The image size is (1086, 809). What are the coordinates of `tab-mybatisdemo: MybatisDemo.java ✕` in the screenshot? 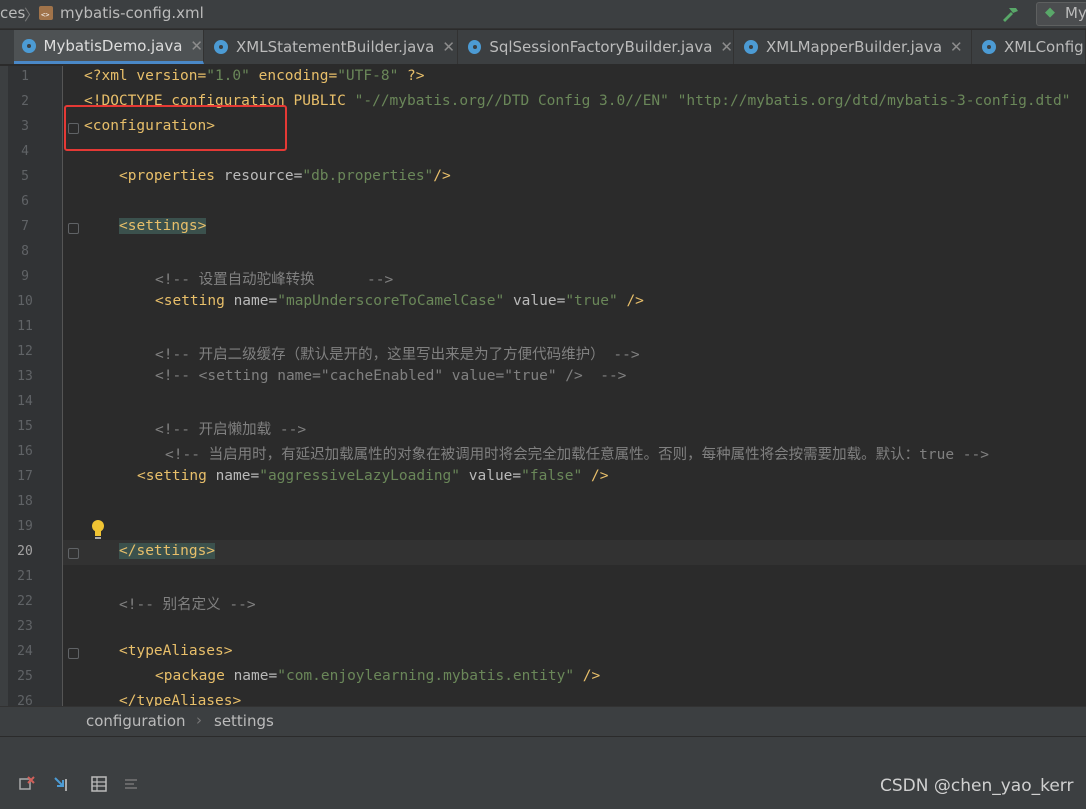 It's located at (109, 47).